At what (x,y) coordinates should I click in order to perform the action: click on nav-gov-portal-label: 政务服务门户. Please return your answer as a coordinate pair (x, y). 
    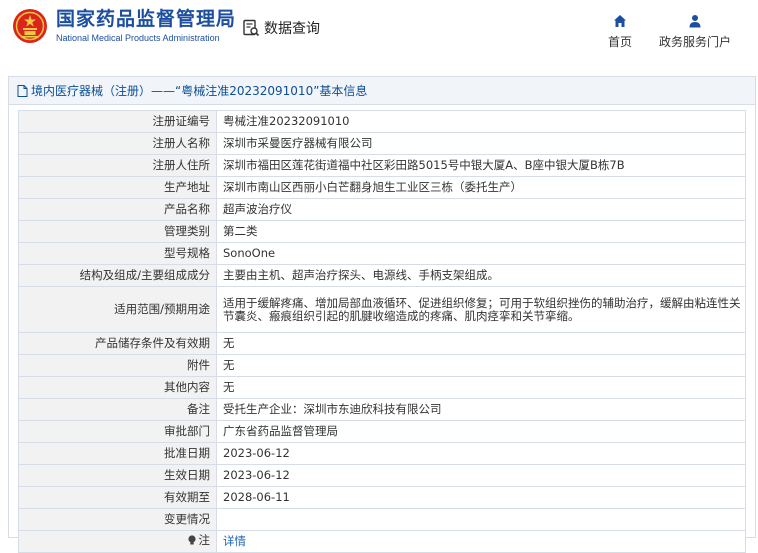
    Looking at the image, I should click on (694, 42).